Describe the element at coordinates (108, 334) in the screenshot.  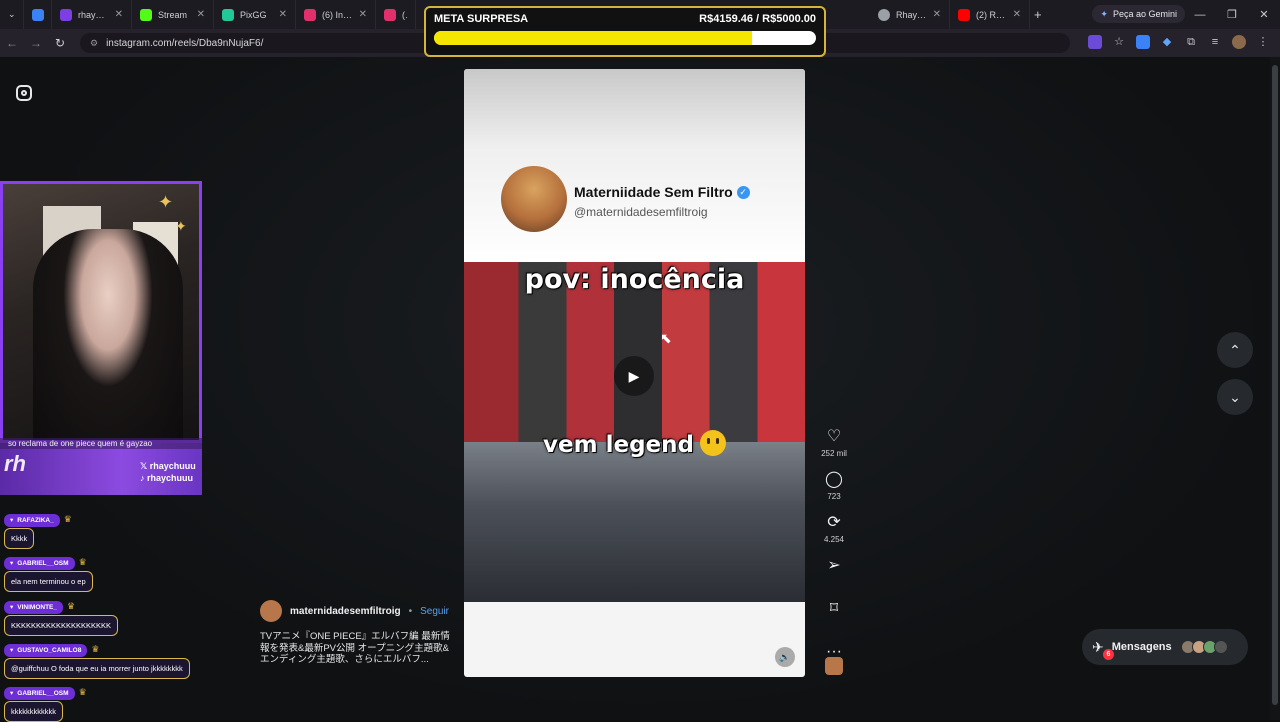
I see `streamer` at that location.